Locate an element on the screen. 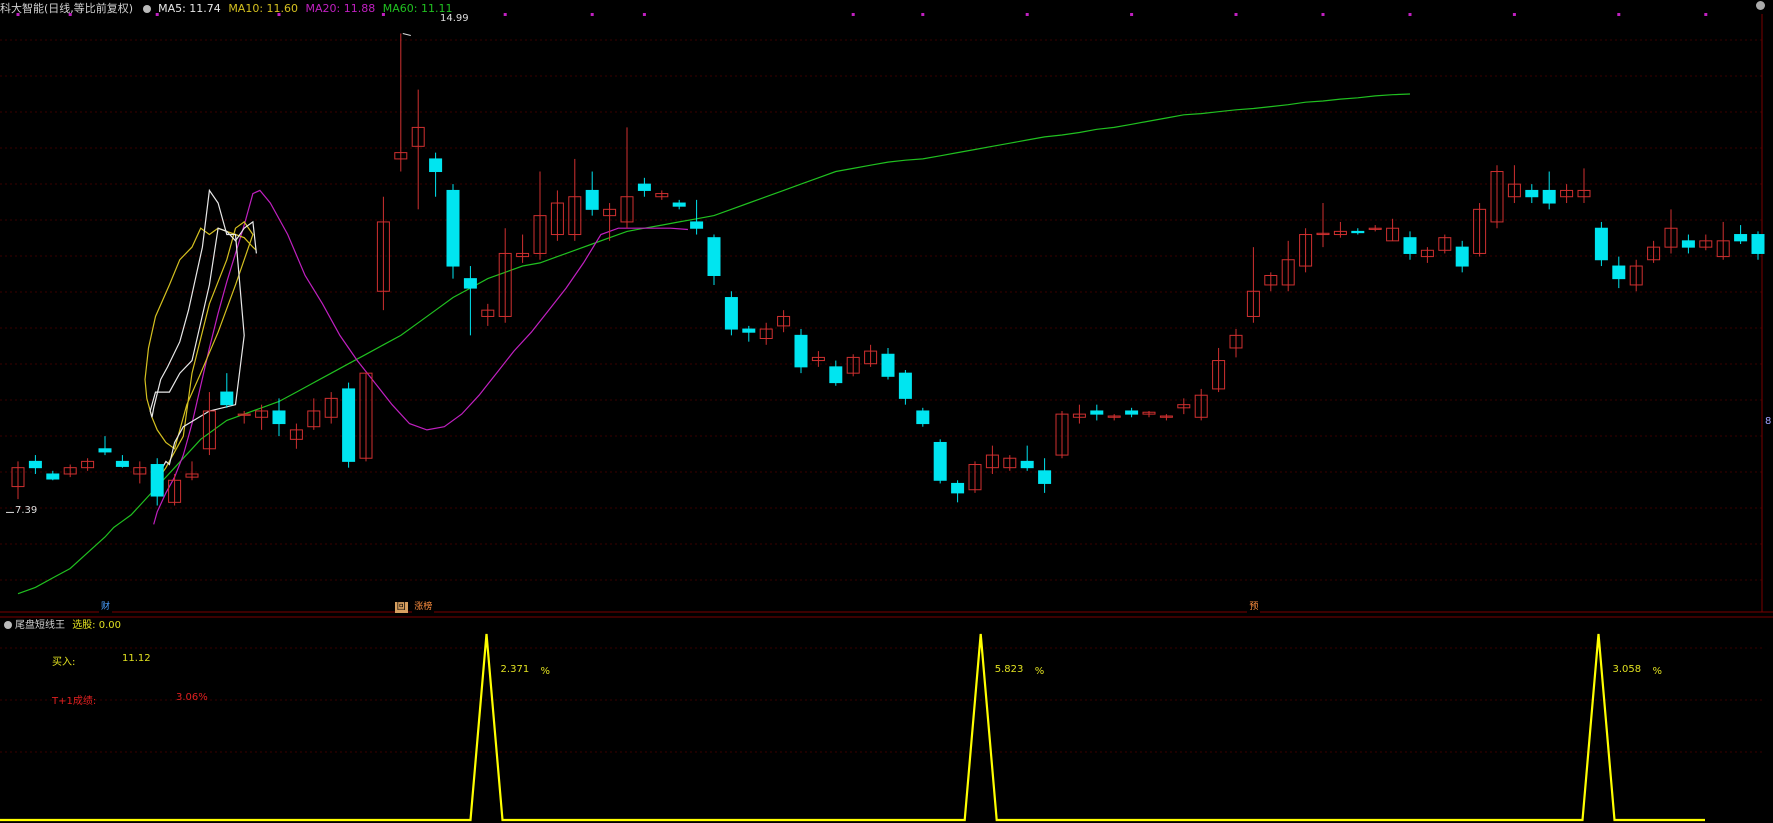  event-tag: 涨榜 is located at coordinates (423, 607).